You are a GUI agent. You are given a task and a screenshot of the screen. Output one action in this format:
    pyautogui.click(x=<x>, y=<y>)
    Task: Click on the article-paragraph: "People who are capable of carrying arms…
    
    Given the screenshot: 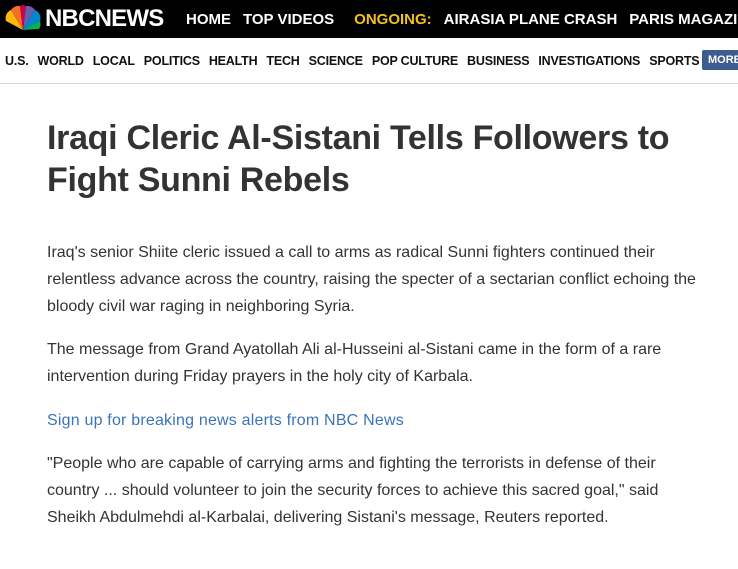 What is the action you would take?
    pyautogui.click(x=353, y=490)
    